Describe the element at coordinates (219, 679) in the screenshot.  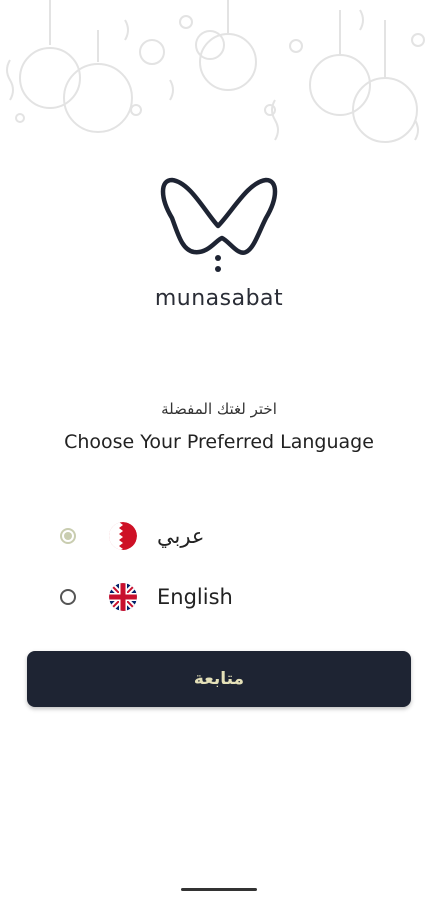
I see `continue-button: متابعة` at that location.